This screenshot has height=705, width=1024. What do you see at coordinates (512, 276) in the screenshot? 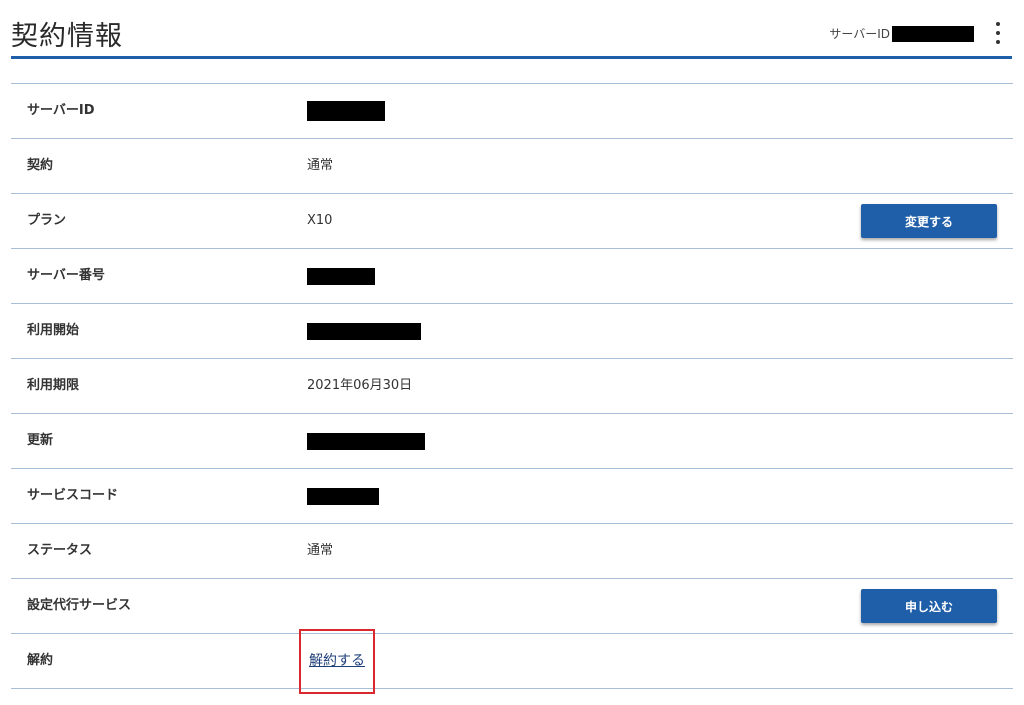
I see `row-server-number: サーバー番号` at bounding box center [512, 276].